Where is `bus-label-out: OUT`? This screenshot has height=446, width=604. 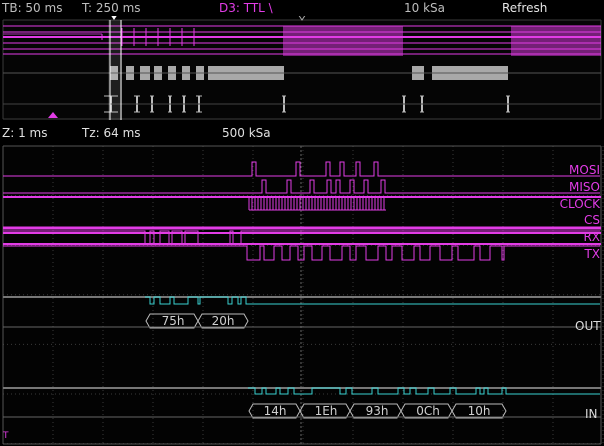 bus-label-out: OUT is located at coordinates (588, 326).